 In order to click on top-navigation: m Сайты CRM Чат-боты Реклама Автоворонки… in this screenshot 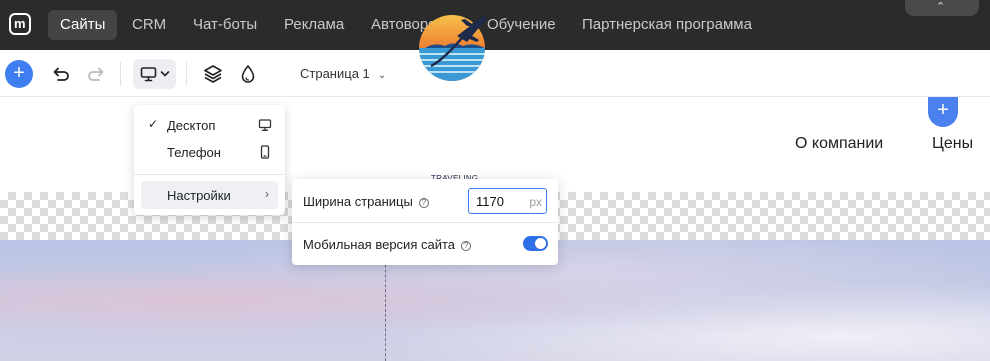, I will do `click(495, 25)`.